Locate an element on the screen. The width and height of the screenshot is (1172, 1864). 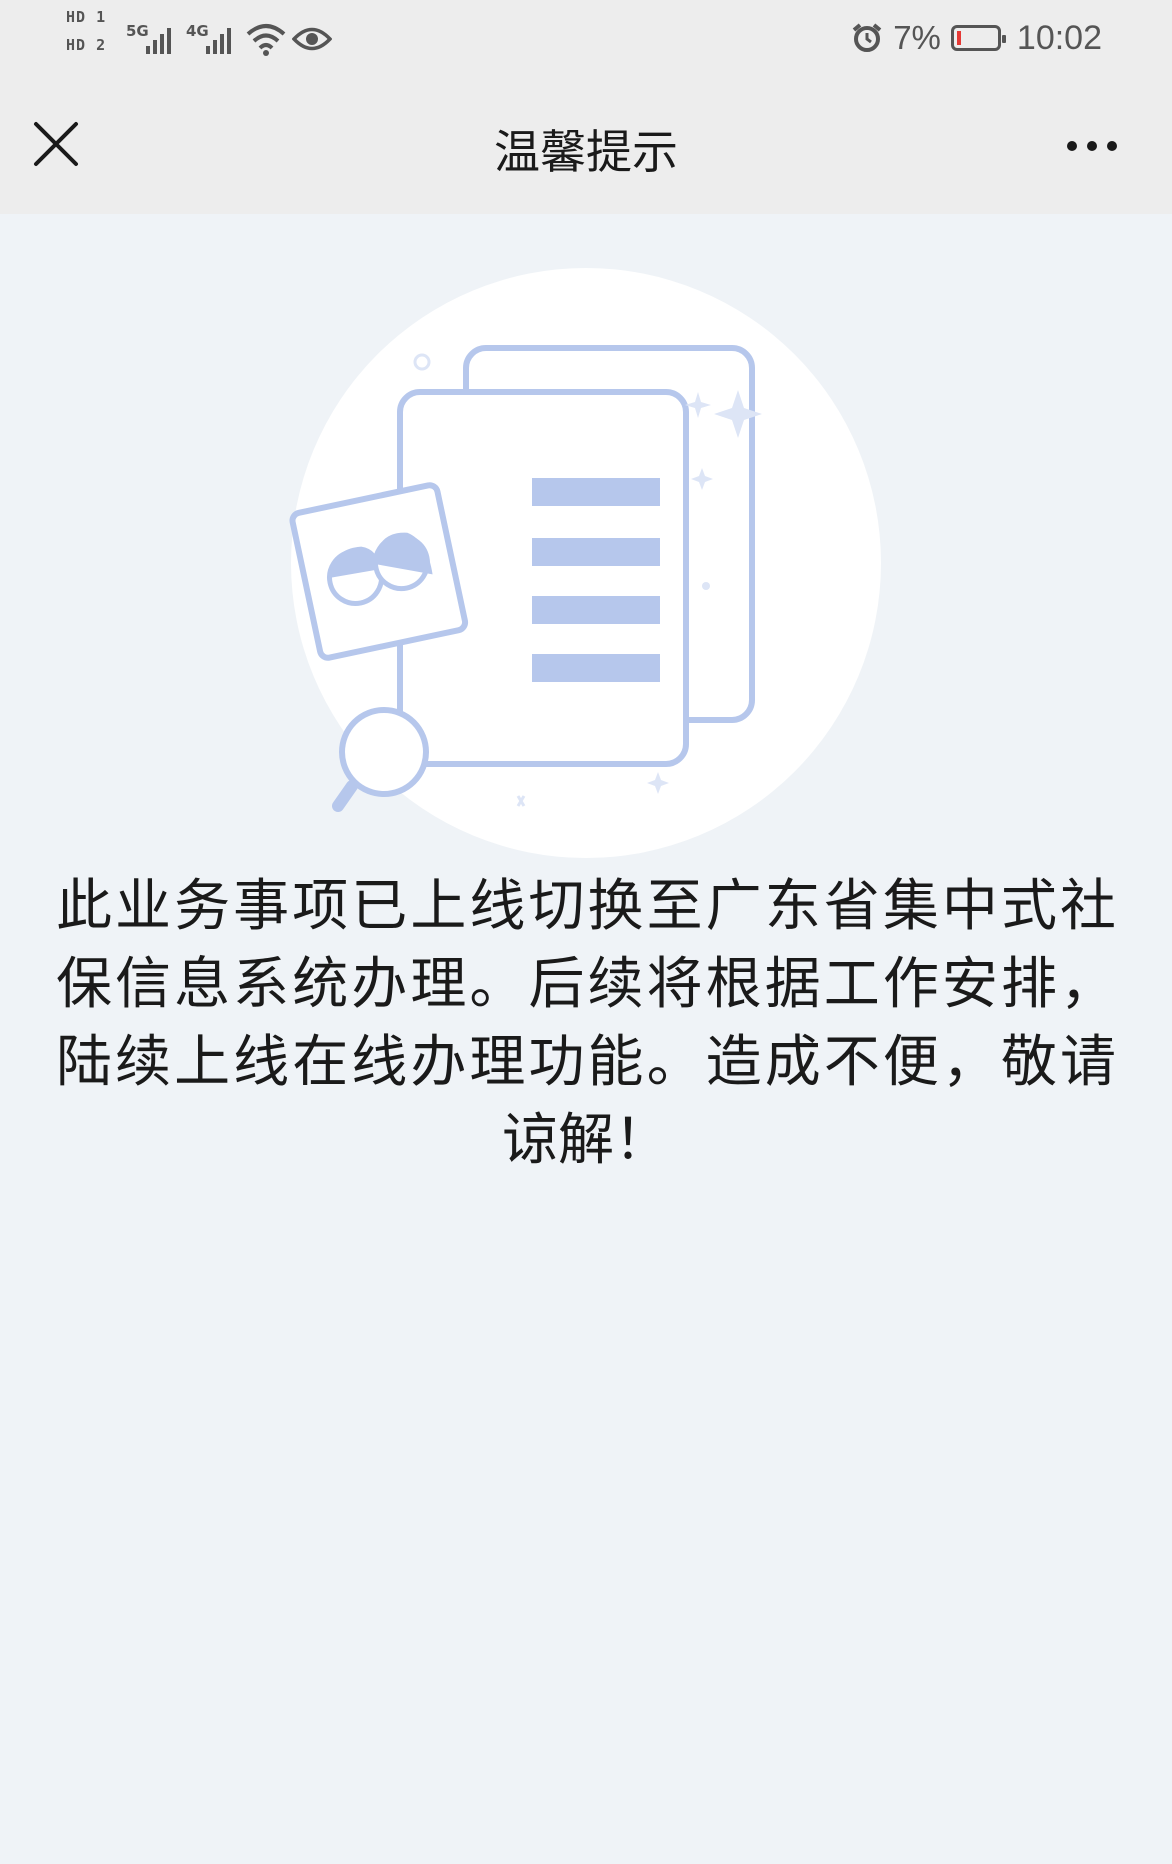
photo-card-icon is located at coordinates (379, 571).